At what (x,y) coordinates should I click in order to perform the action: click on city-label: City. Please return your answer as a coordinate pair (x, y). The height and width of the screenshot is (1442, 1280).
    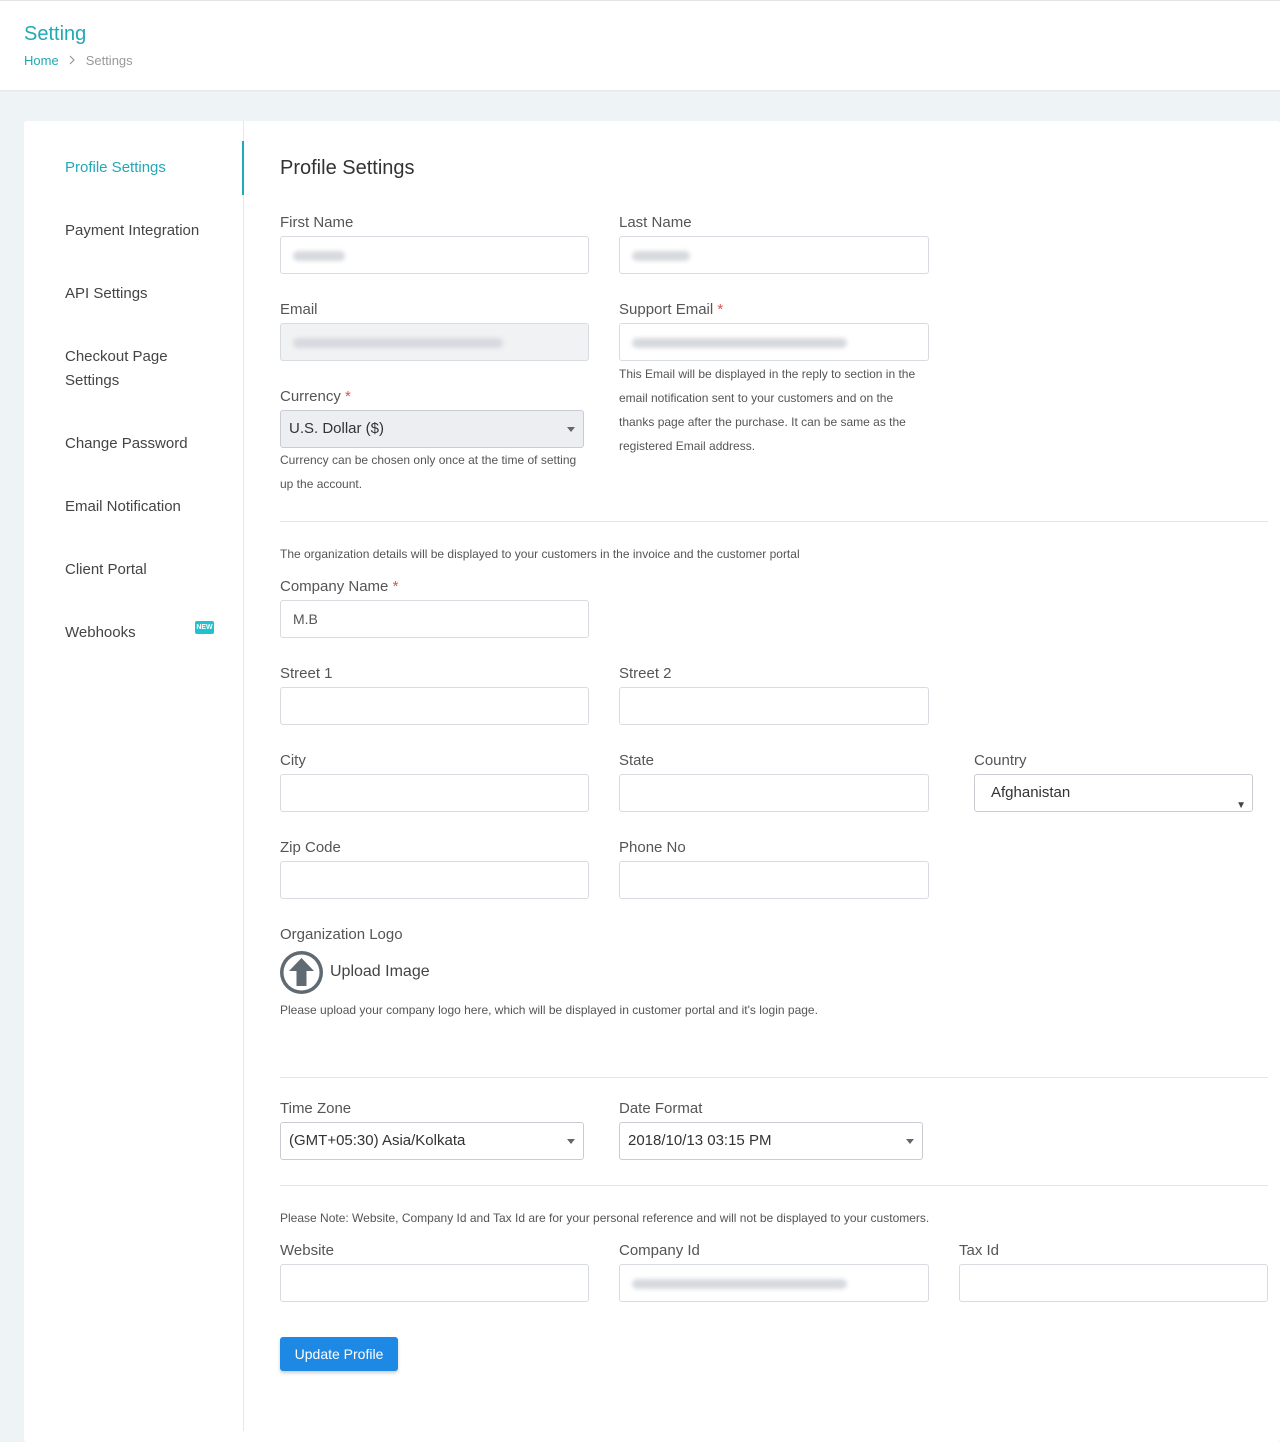
    Looking at the image, I should click on (293, 760).